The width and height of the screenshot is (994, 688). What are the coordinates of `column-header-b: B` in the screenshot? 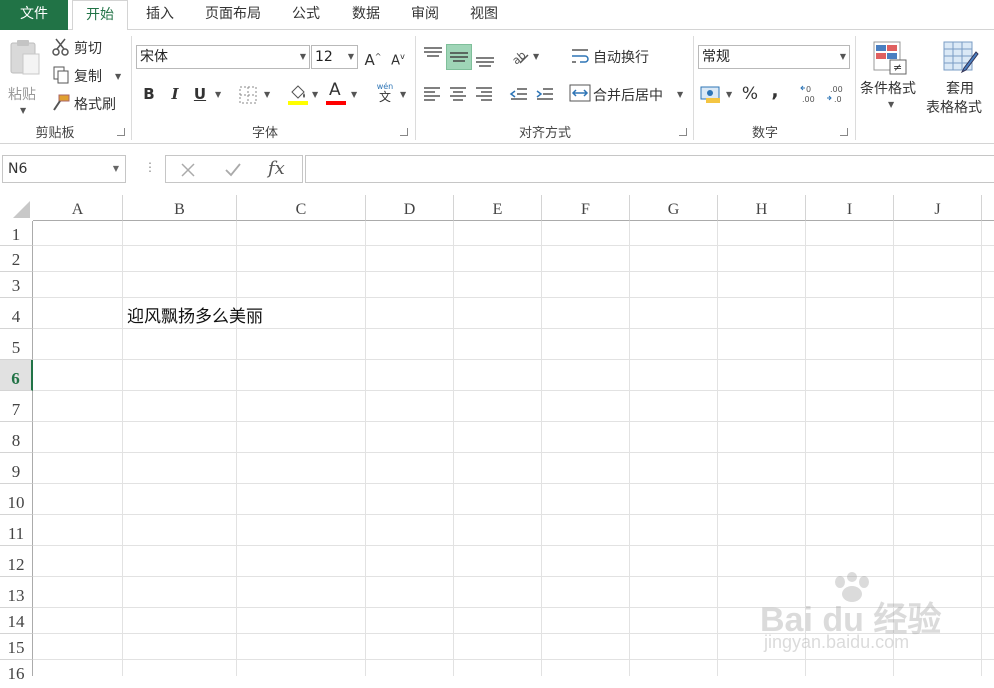 It's located at (180, 208).